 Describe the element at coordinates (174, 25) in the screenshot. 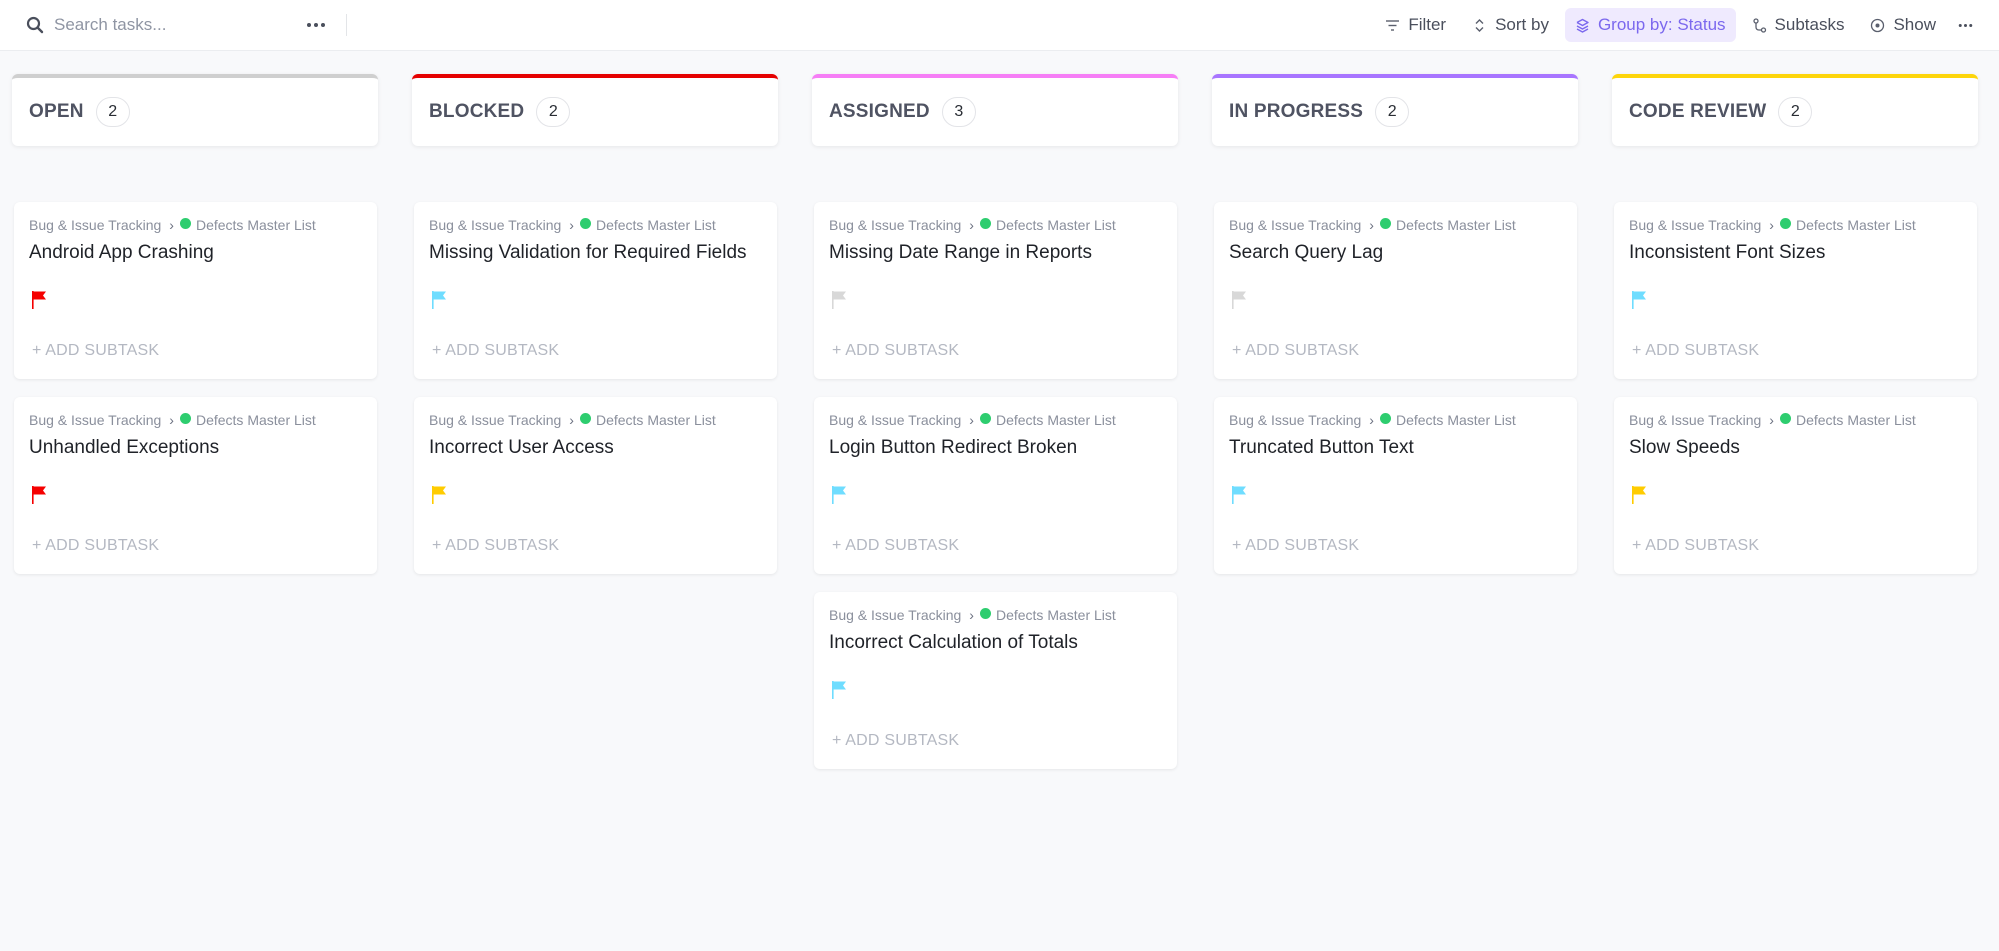

I see `search-input` at that location.